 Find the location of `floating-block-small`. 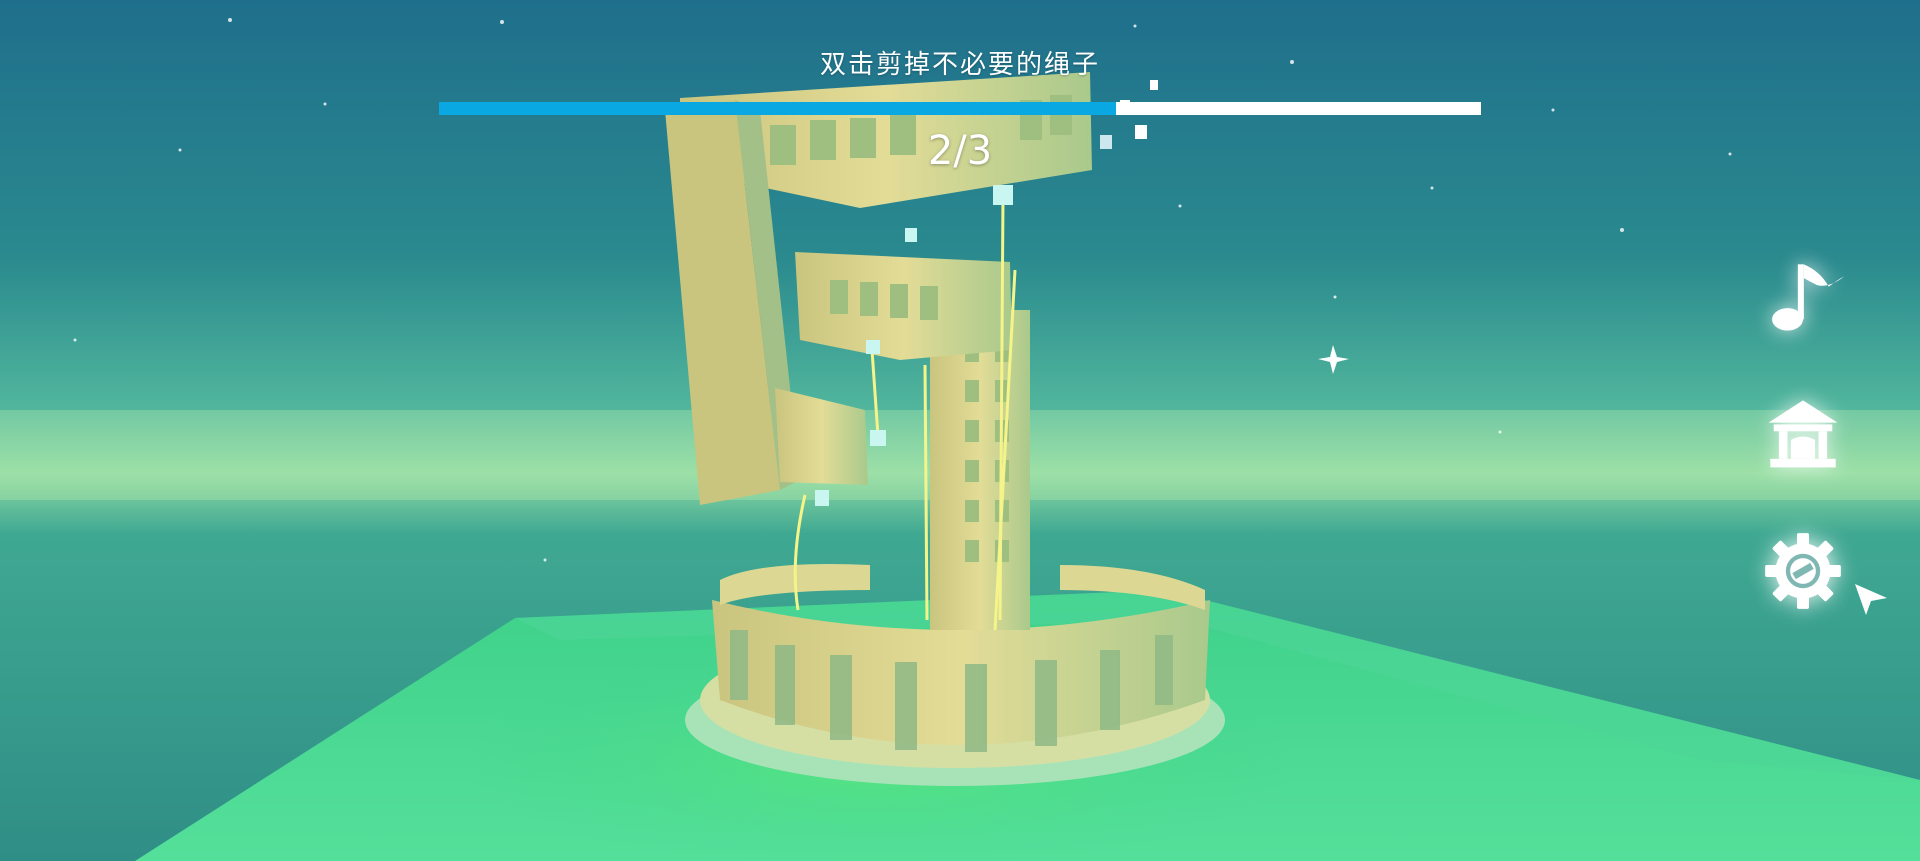

floating-block-small is located at coordinates (821, 436).